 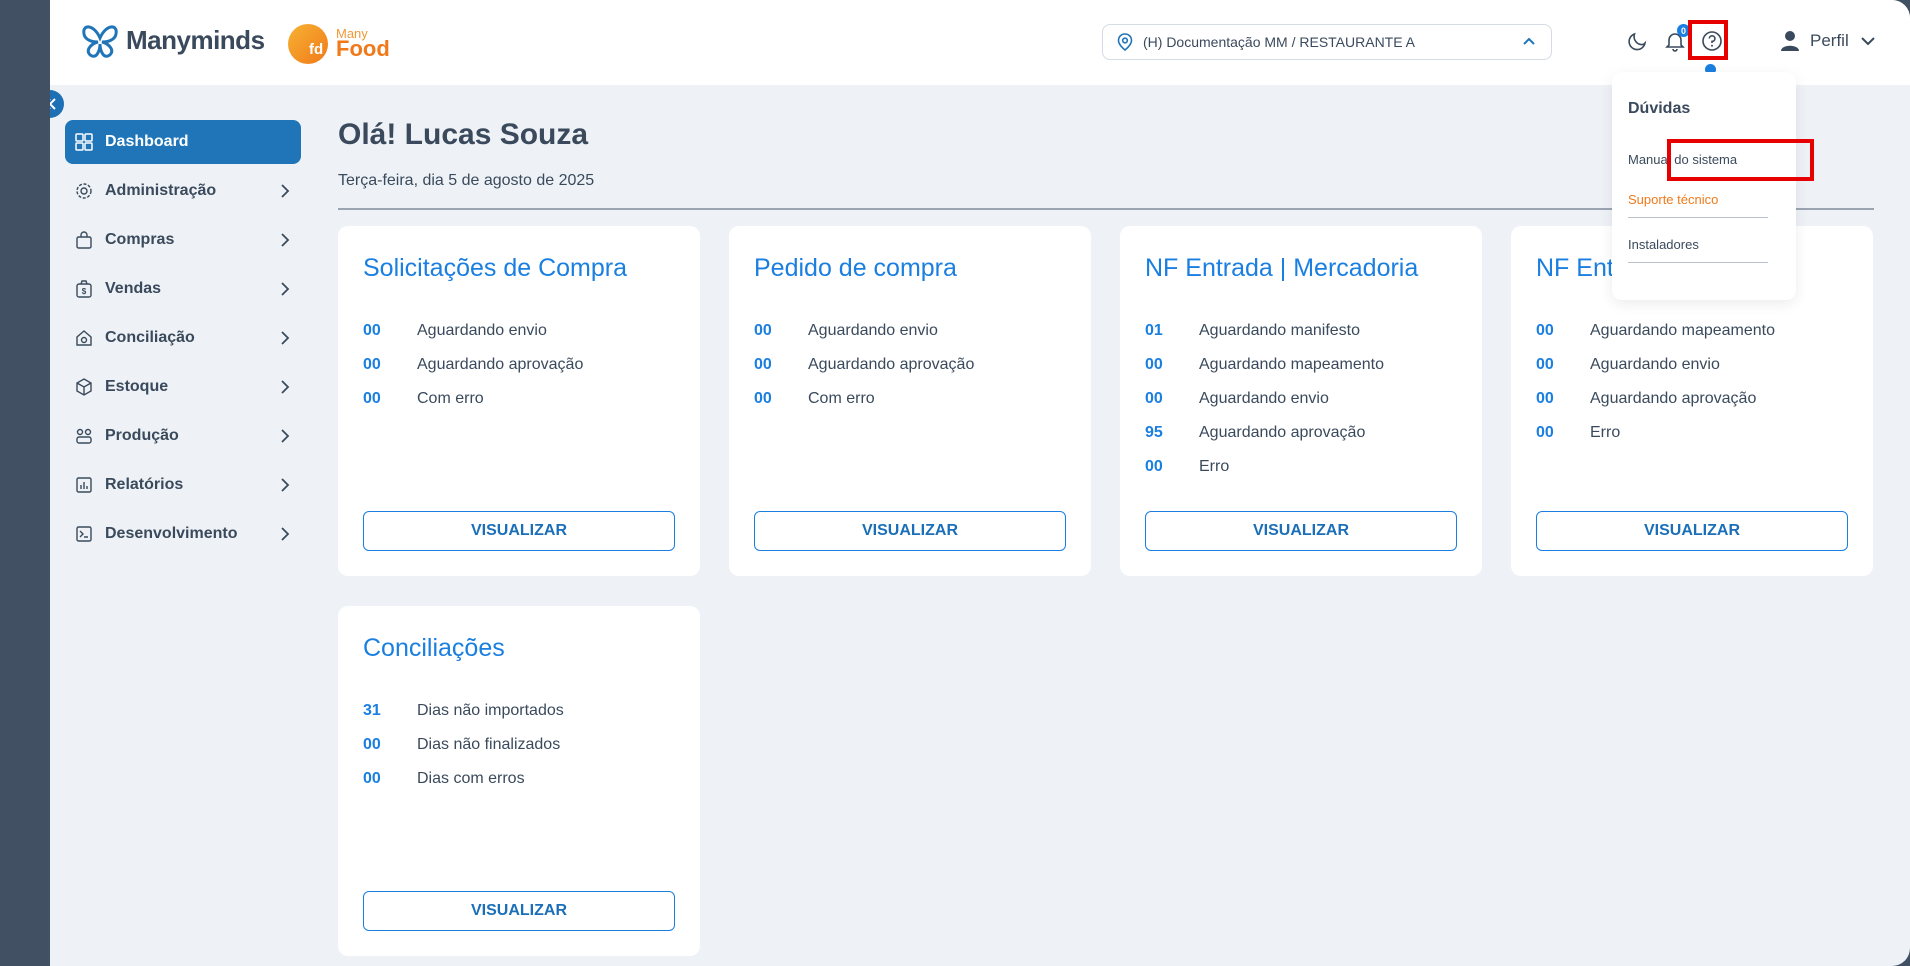 What do you see at coordinates (150, 337) in the screenshot?
I see `sidebar-item-label: Conciliação` at bounding box center [150, 337].